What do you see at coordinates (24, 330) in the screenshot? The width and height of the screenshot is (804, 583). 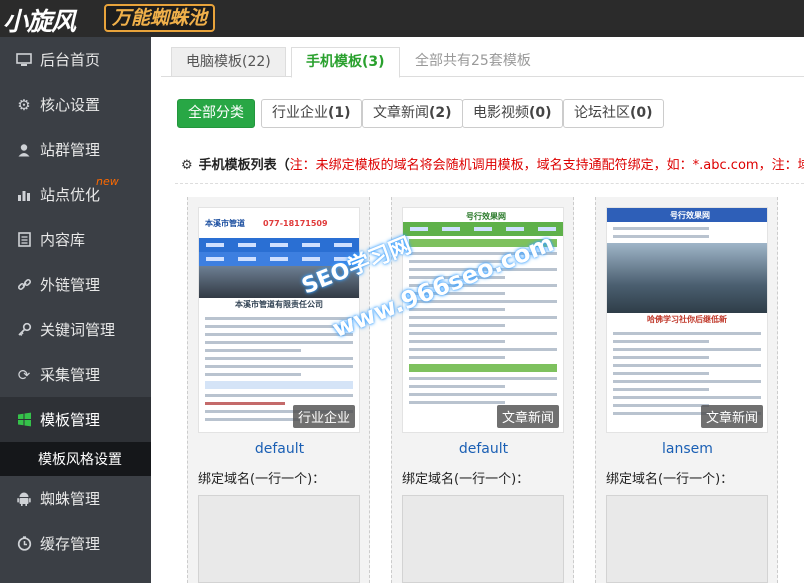 I see `key-icon` at bounding box center [24, 330].